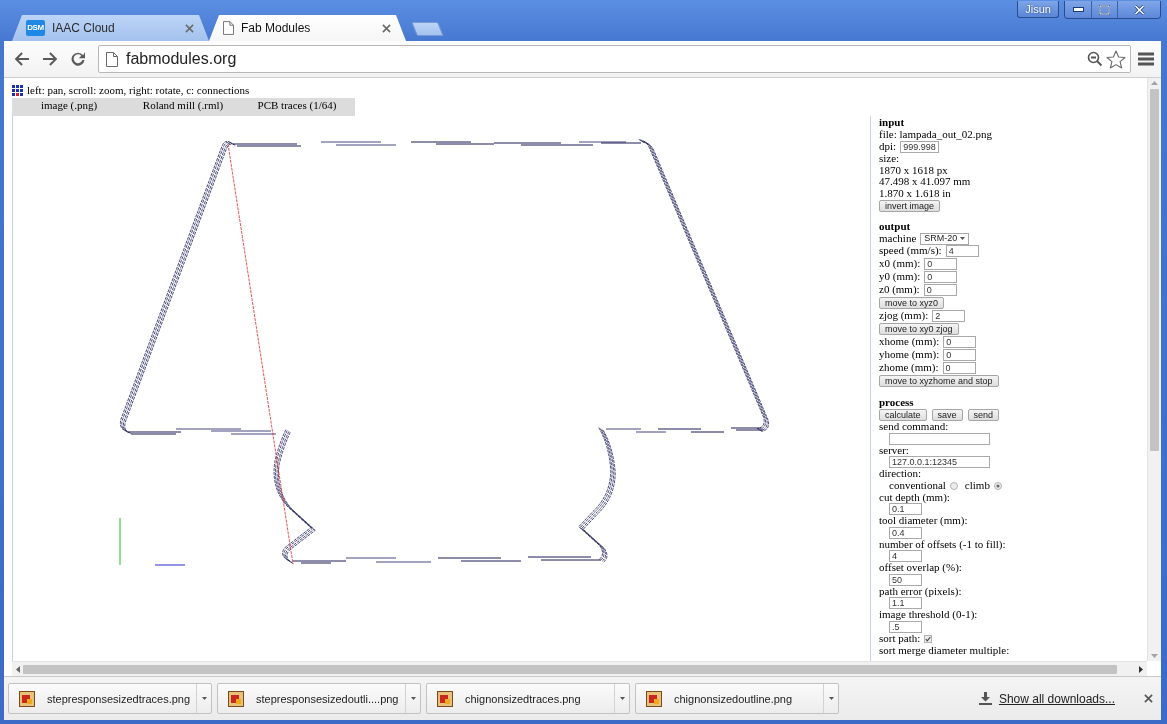 Image resolution: width=1167 pixels, height=724 pixels. What do you see at coordinates (905, 603) in the screenshot?
I see `value-field: 1.1` at bounding box center [905, 603].